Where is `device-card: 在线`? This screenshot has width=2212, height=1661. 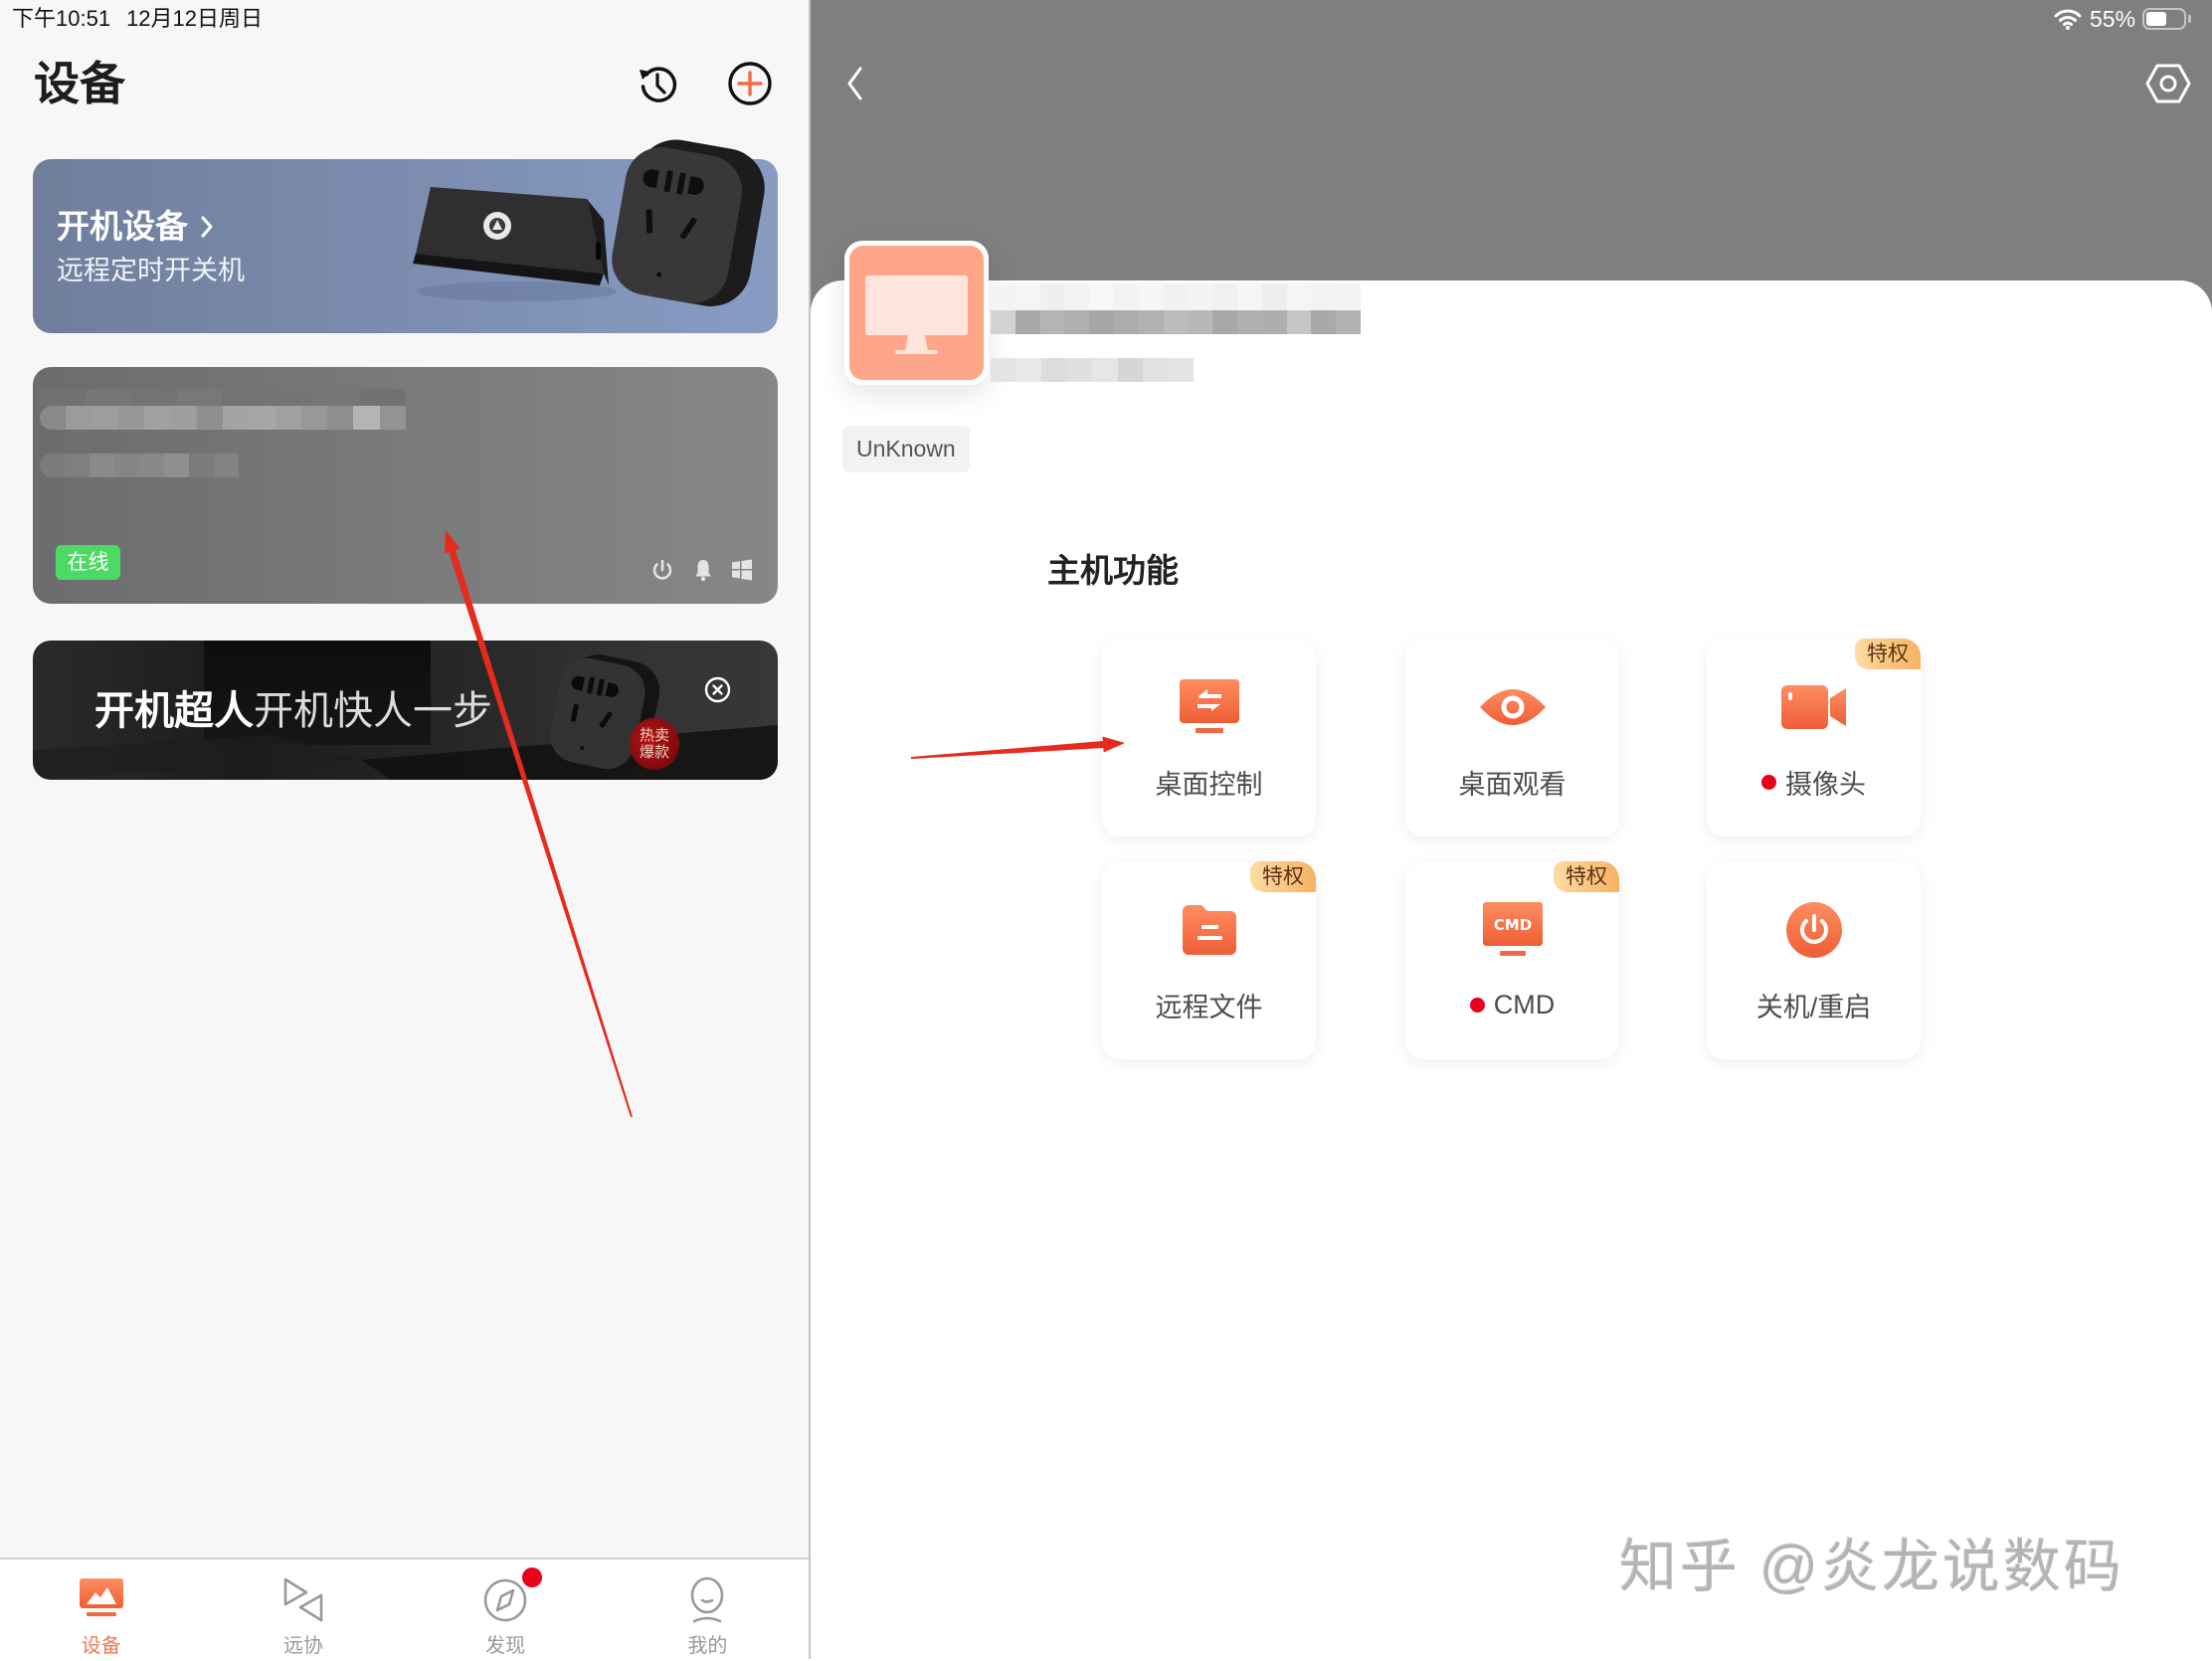
device-card: 在线 is located at coordinates (405, 485).